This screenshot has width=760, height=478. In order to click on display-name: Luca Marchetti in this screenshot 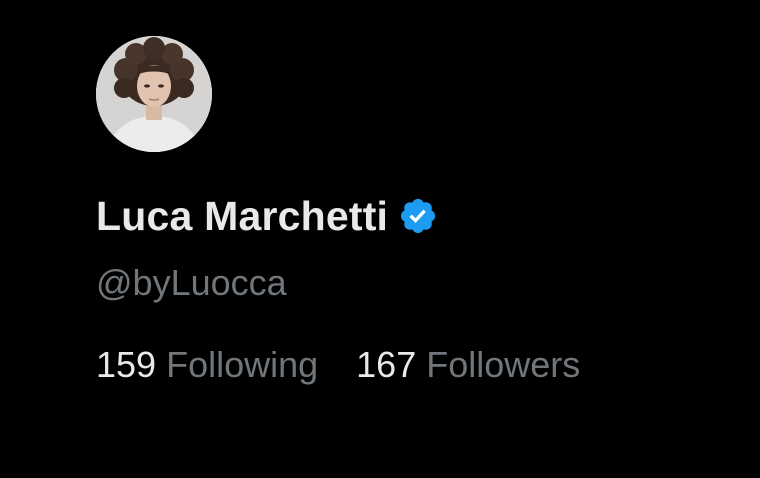, I will do `click(242, 215)`.